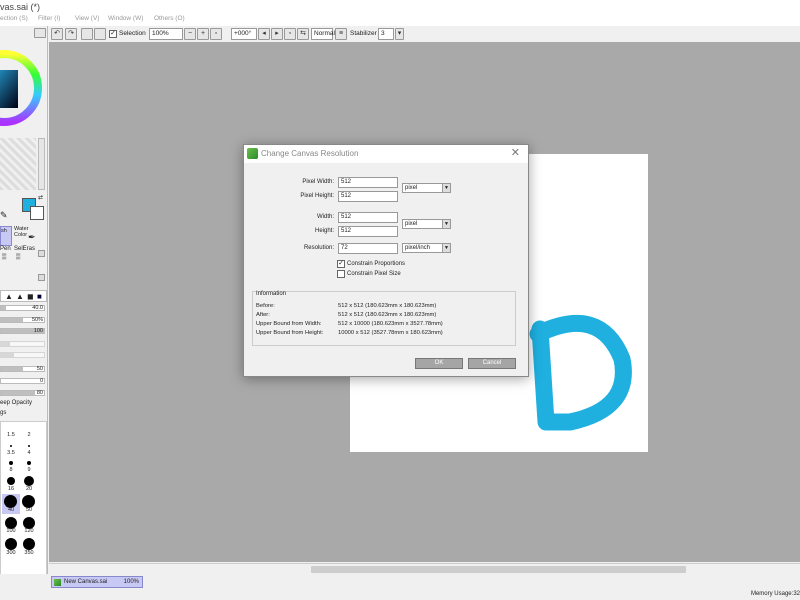  I want to click on redo-button: ↷, so click(71, 34).